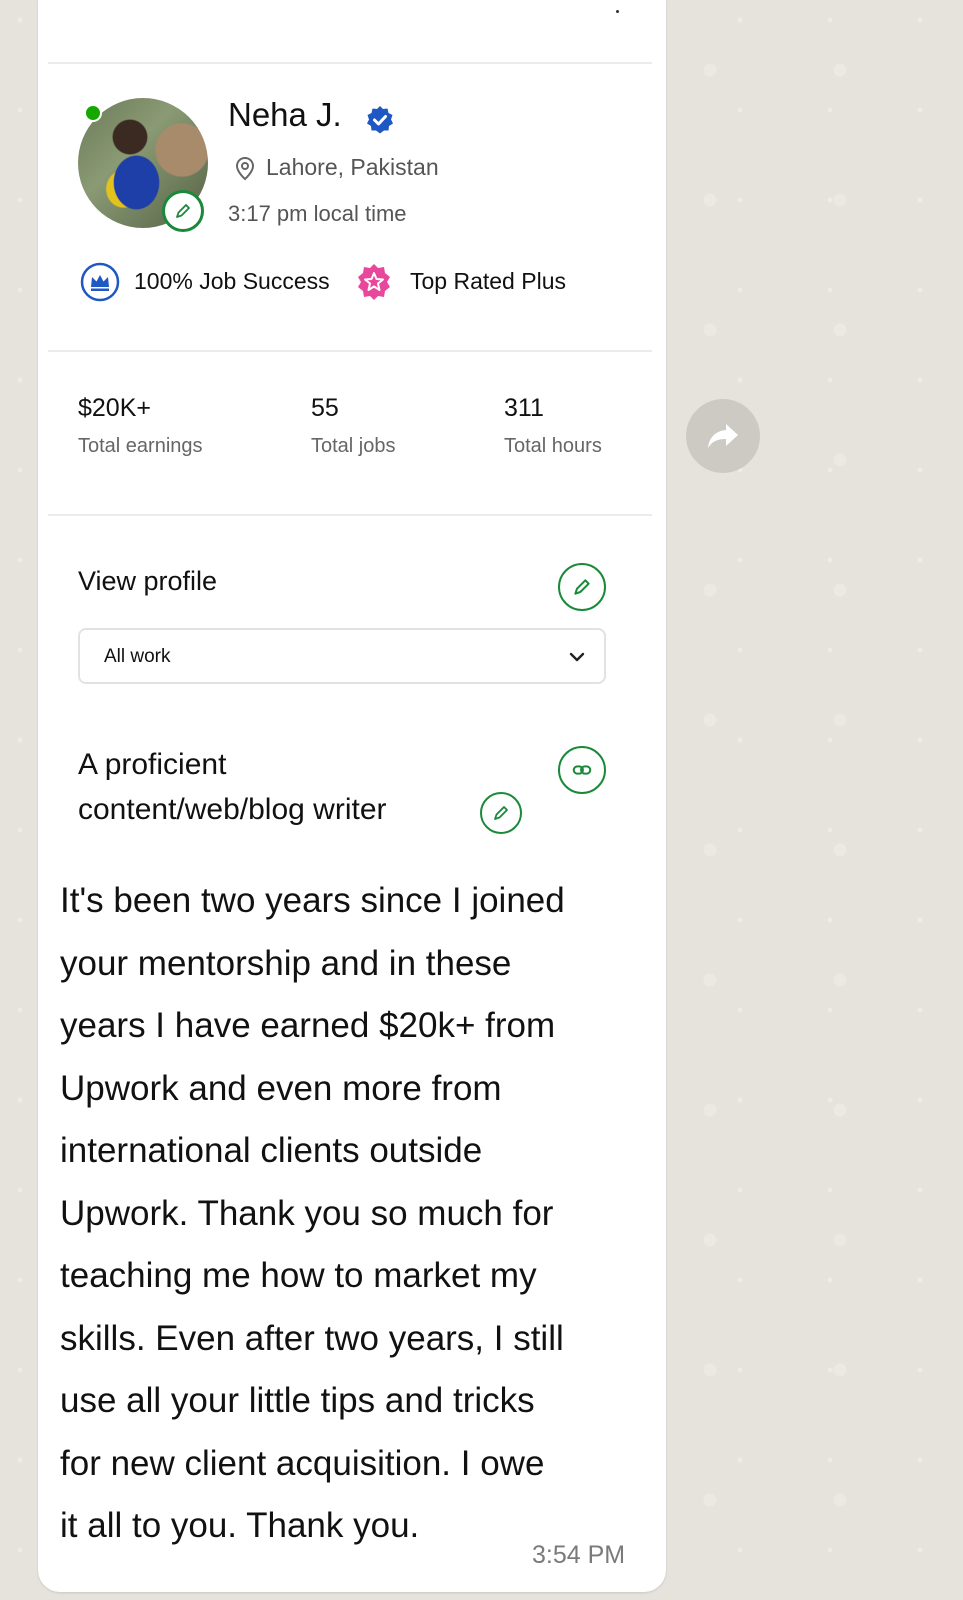 The image size is (963, 1600). What do you see at coordinates (298, 1275) in the screenshot?
I see `message-line: teaching me how to market my` at bounding box center [298, 1275].